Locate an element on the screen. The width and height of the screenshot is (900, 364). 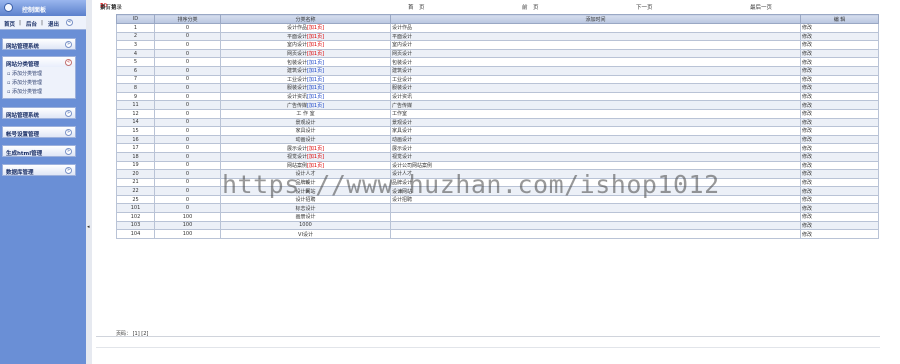
cell-name: 广告传媒[加1页] is located at coordinates (305, 105).